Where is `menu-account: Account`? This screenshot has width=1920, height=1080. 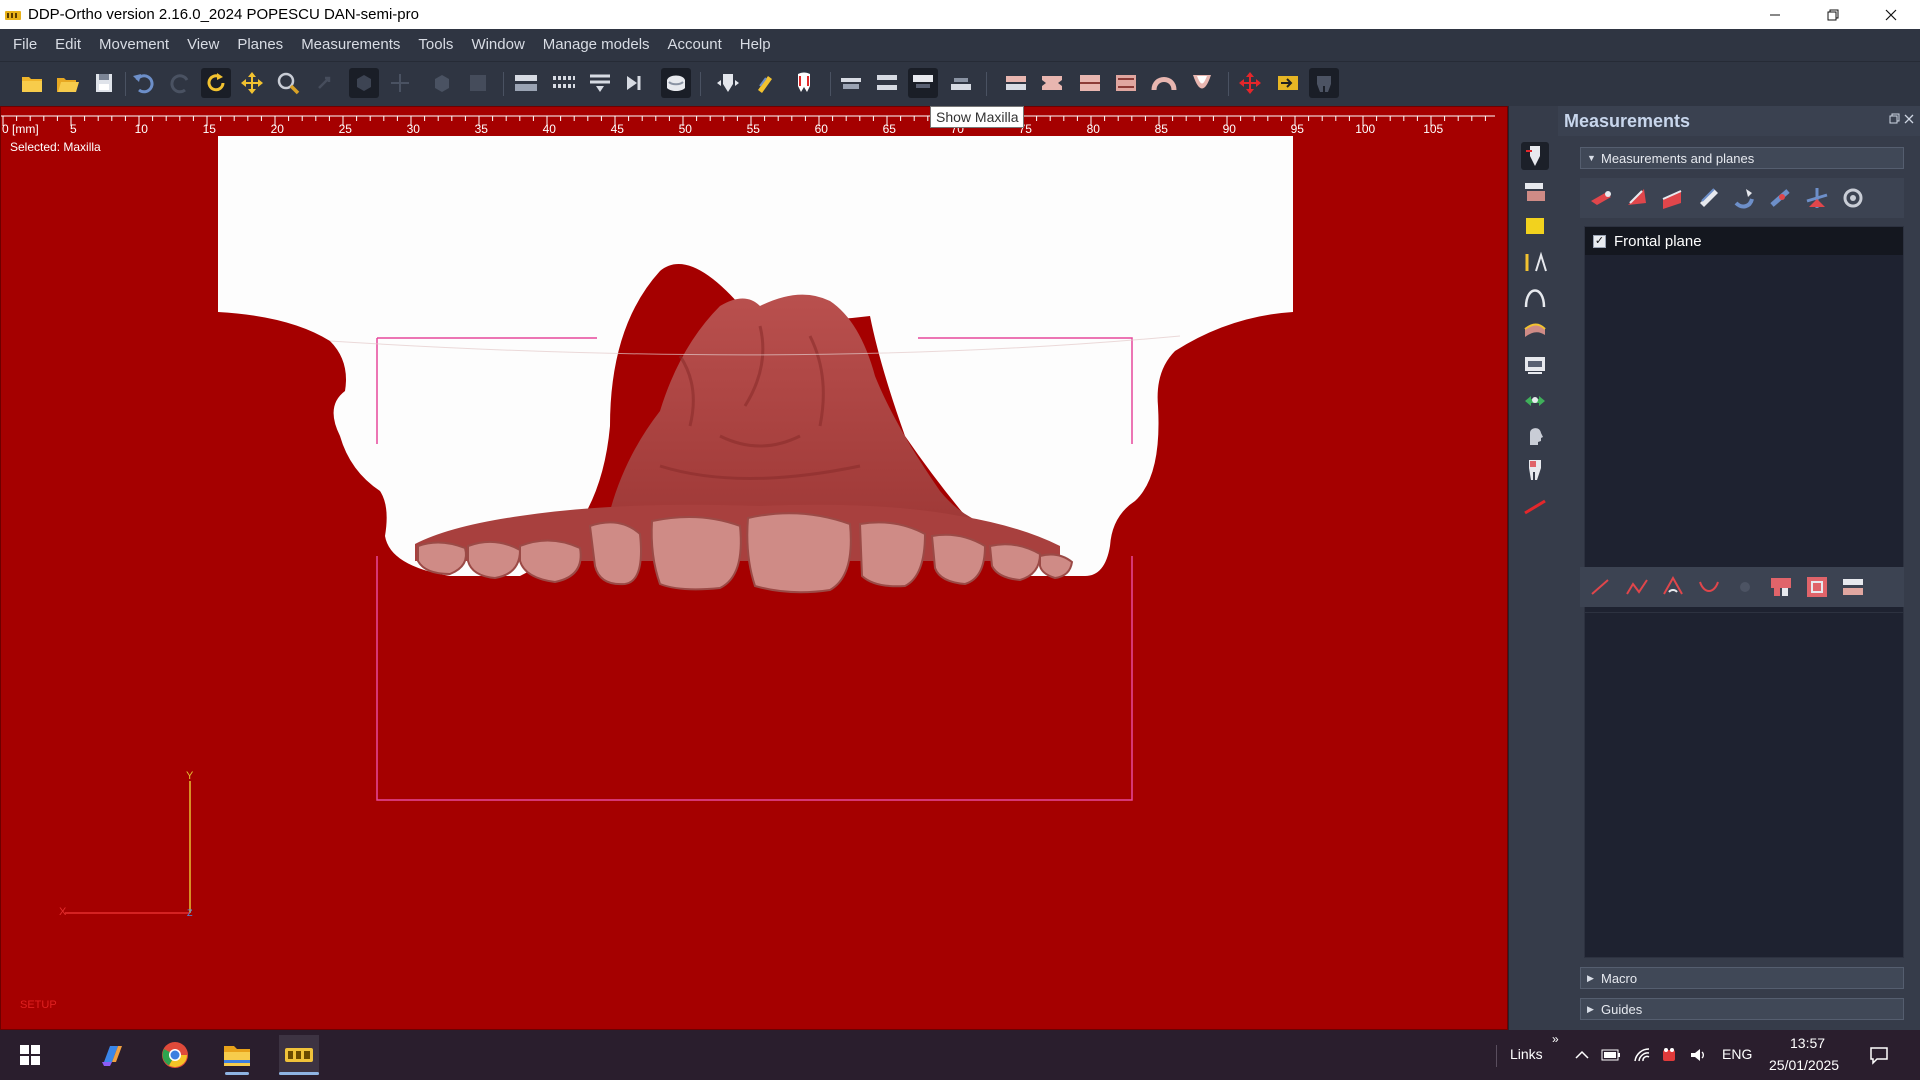
menu-account: Account is located at coordinates (695, 45).